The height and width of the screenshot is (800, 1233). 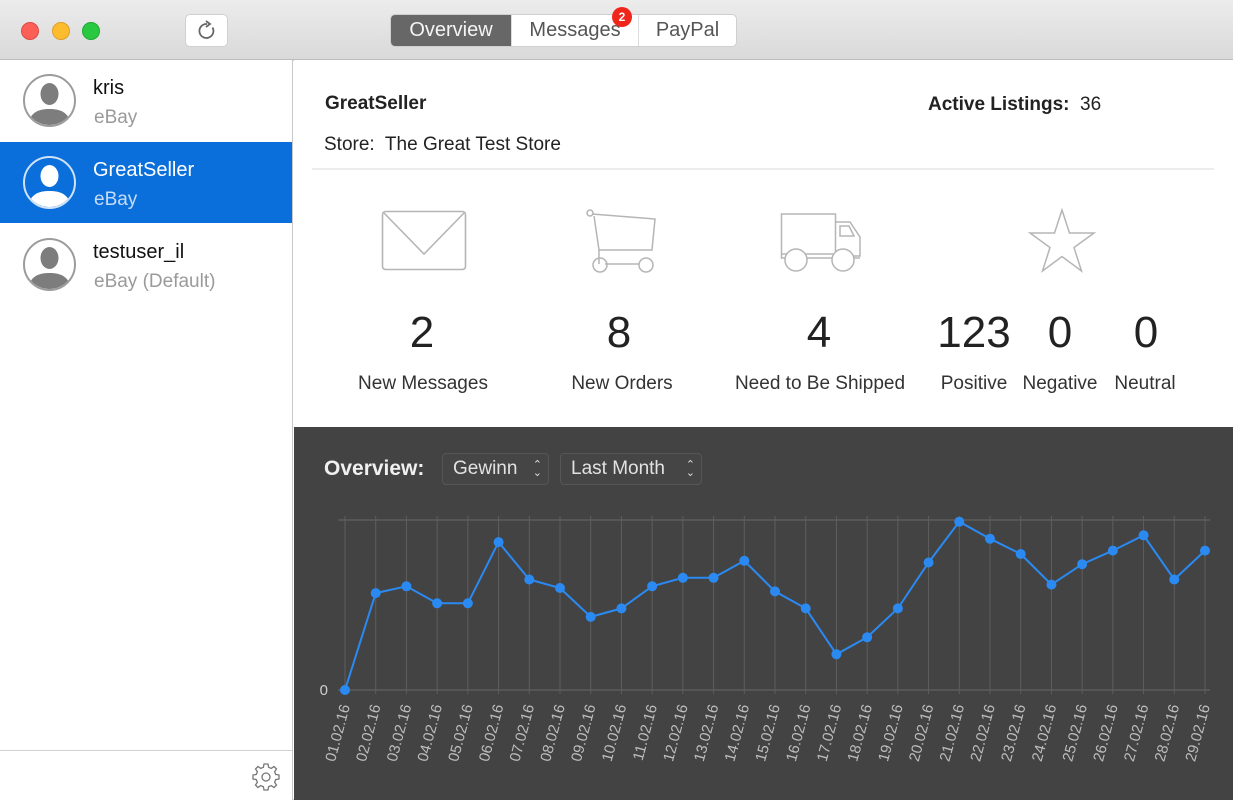 I want to click on tab-overview: Overview, so click(x=451, y=30).